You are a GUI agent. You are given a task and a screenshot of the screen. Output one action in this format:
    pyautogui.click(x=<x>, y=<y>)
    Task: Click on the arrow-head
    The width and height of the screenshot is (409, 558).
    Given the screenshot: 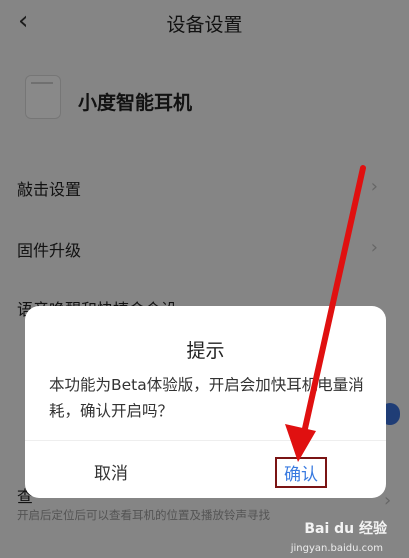 What is the action you would take?
    pyautogui.click(x=300, y=443)
    